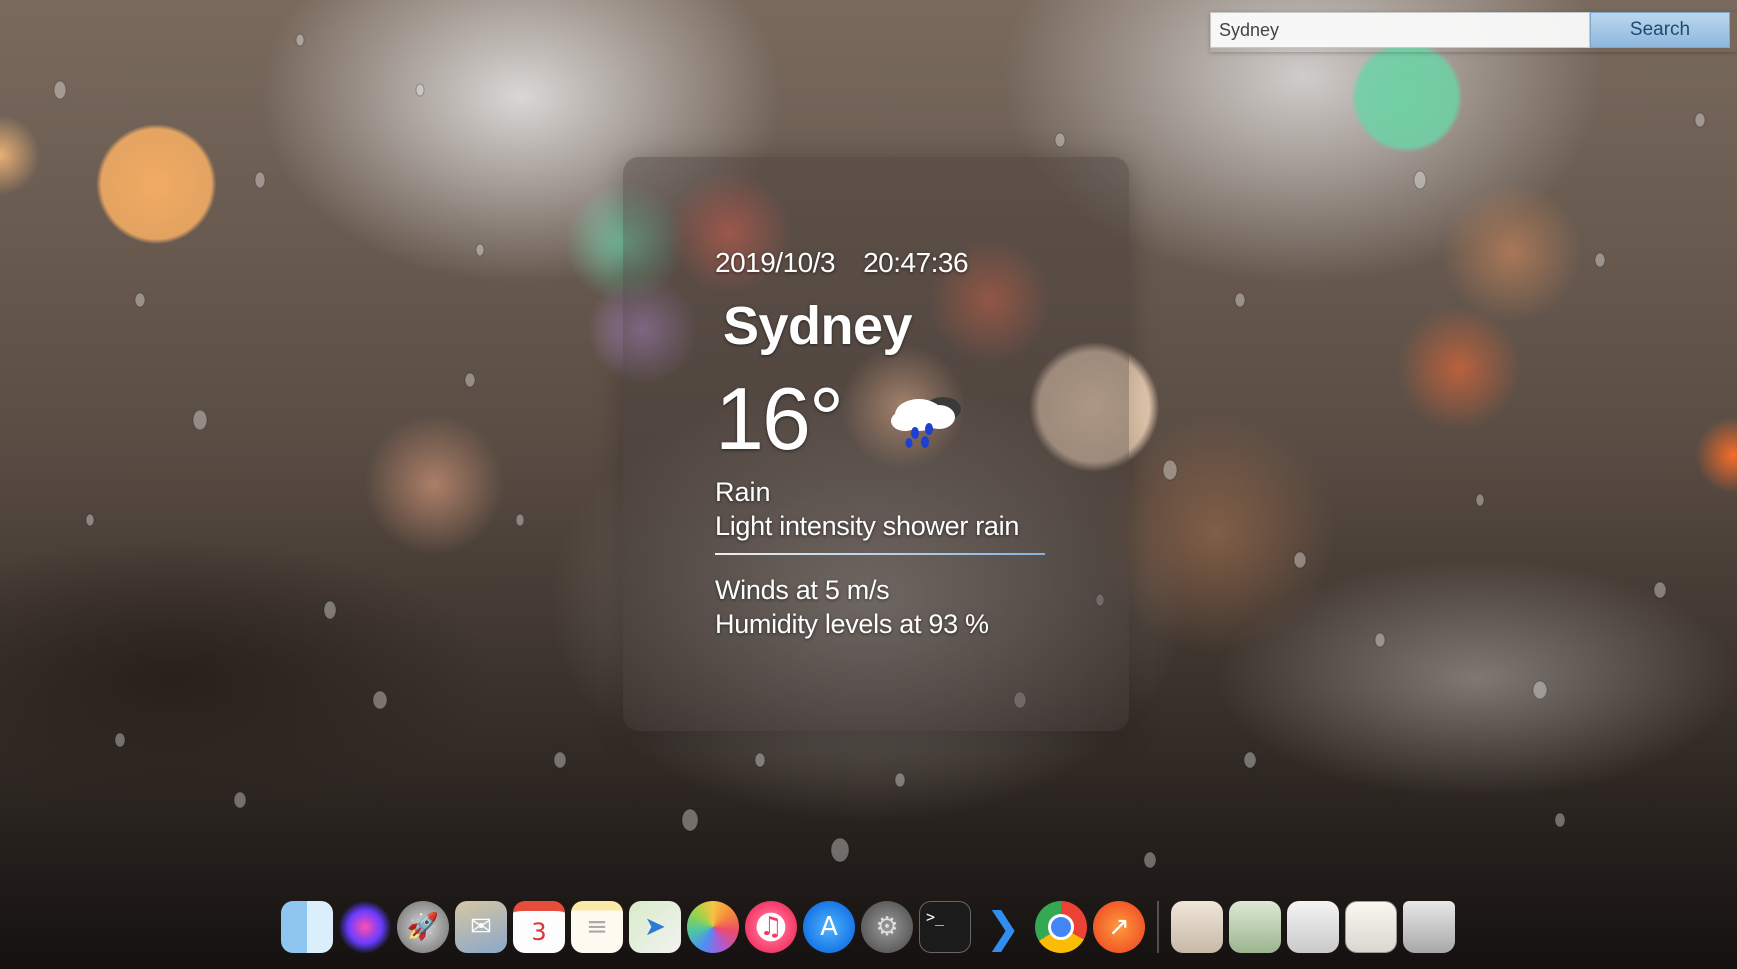 This screenshot has height=969, width=1737. I want to click on chrome-icon, so click(1061, 927).